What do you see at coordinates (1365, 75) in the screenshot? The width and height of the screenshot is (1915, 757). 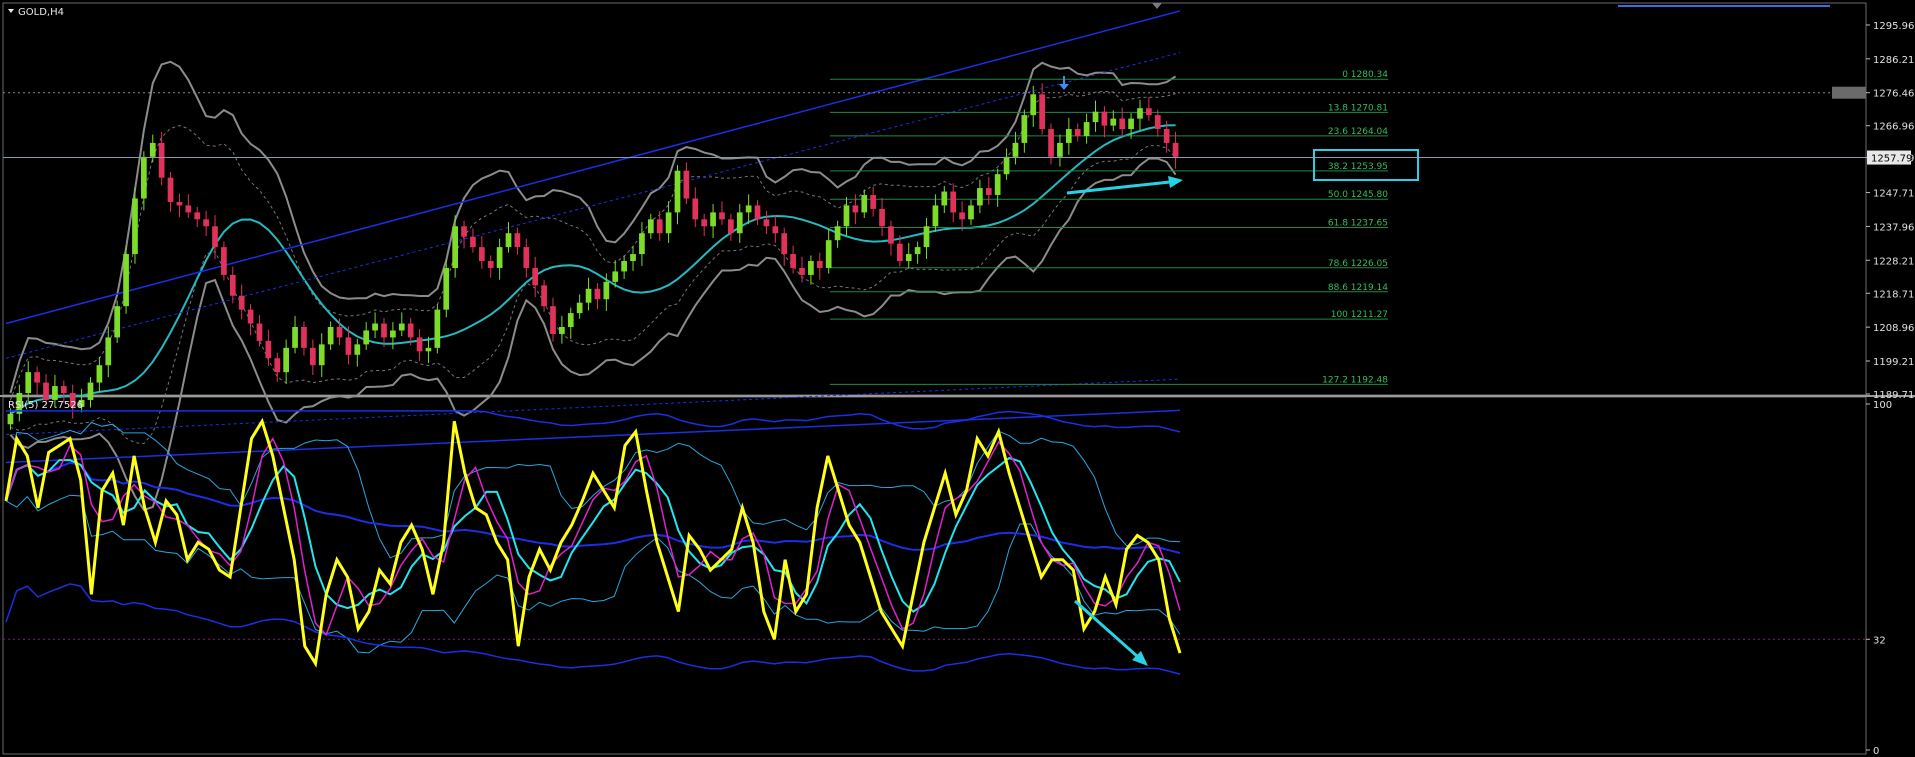 I see `fib-level-label: 0 1280.34` at bounding box center [1365, 75].